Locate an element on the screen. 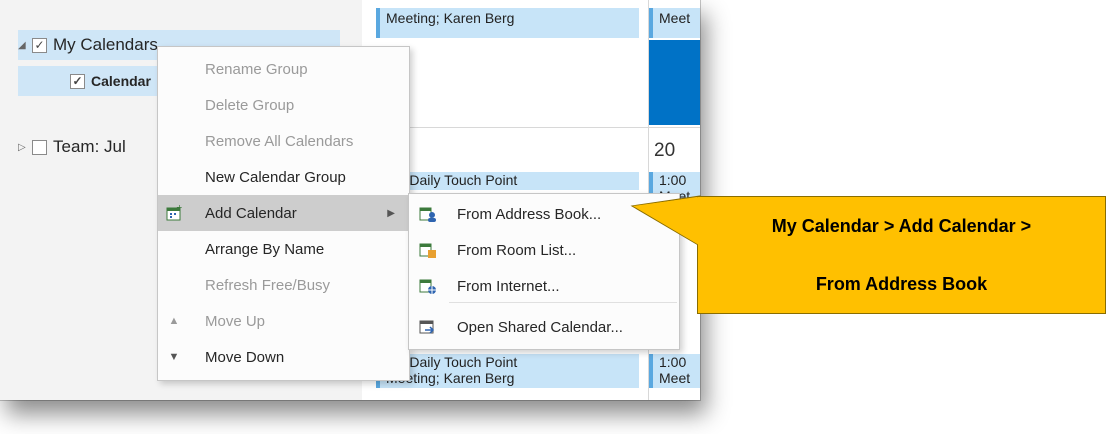  callout-line-1: My Calendar > Add Calendar > is located at coordinates (901, 226).